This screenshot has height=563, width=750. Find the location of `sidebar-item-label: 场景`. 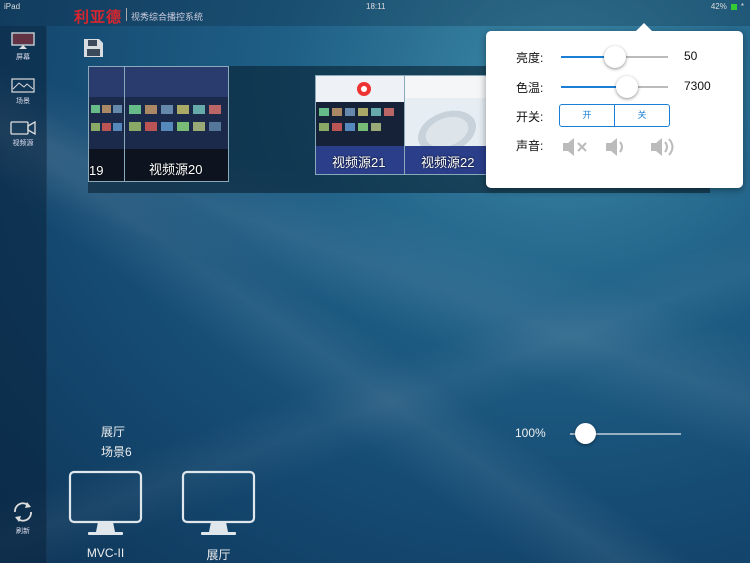

sidebar-item-label: 场景 is located at coordinates (23, 101).